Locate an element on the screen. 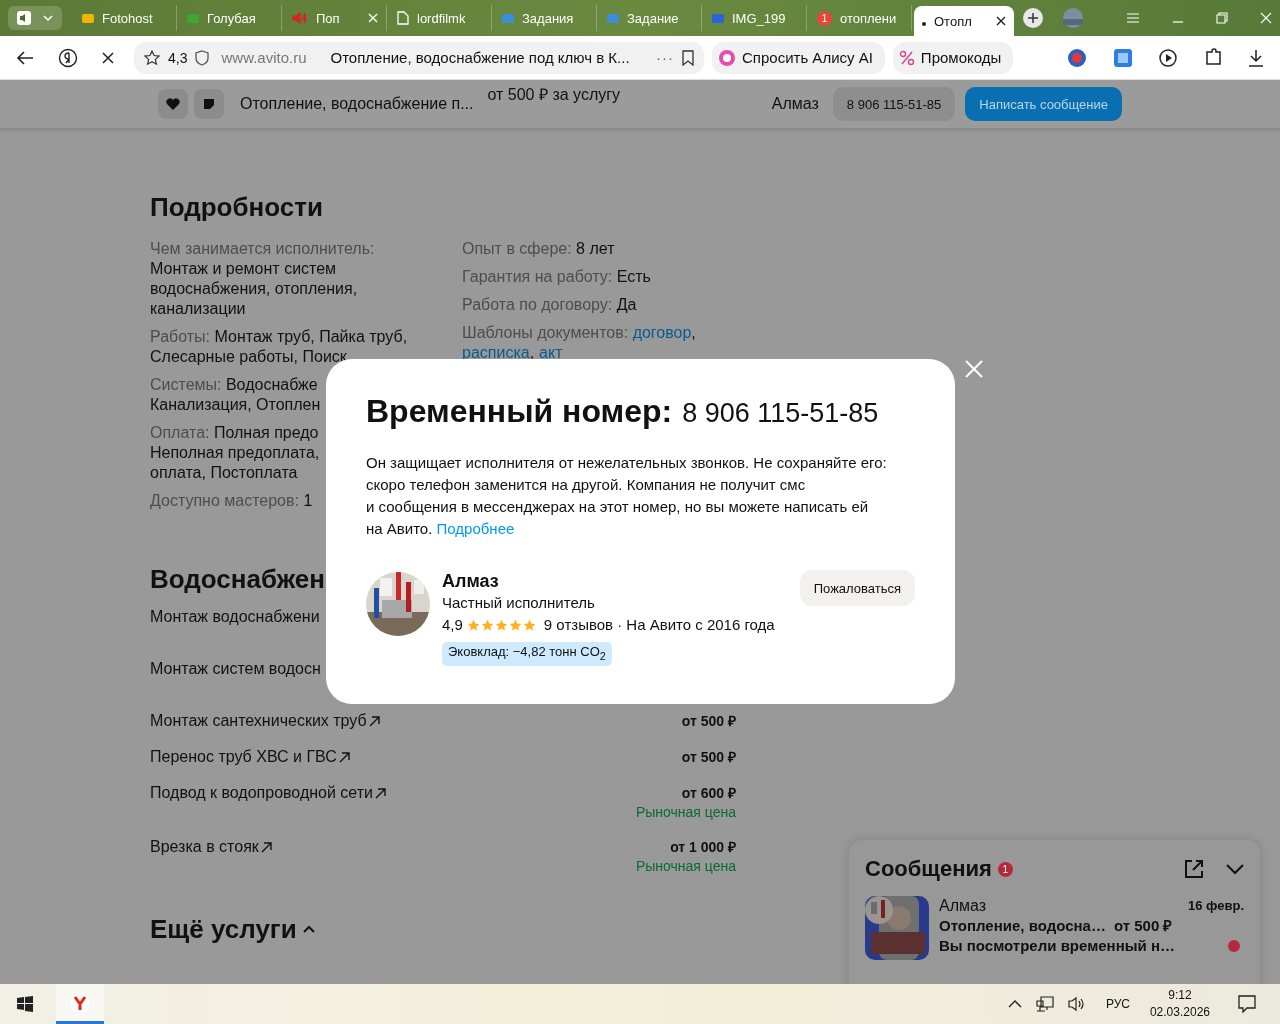  browser-tab: Задание is located at coordinates (650, 18).